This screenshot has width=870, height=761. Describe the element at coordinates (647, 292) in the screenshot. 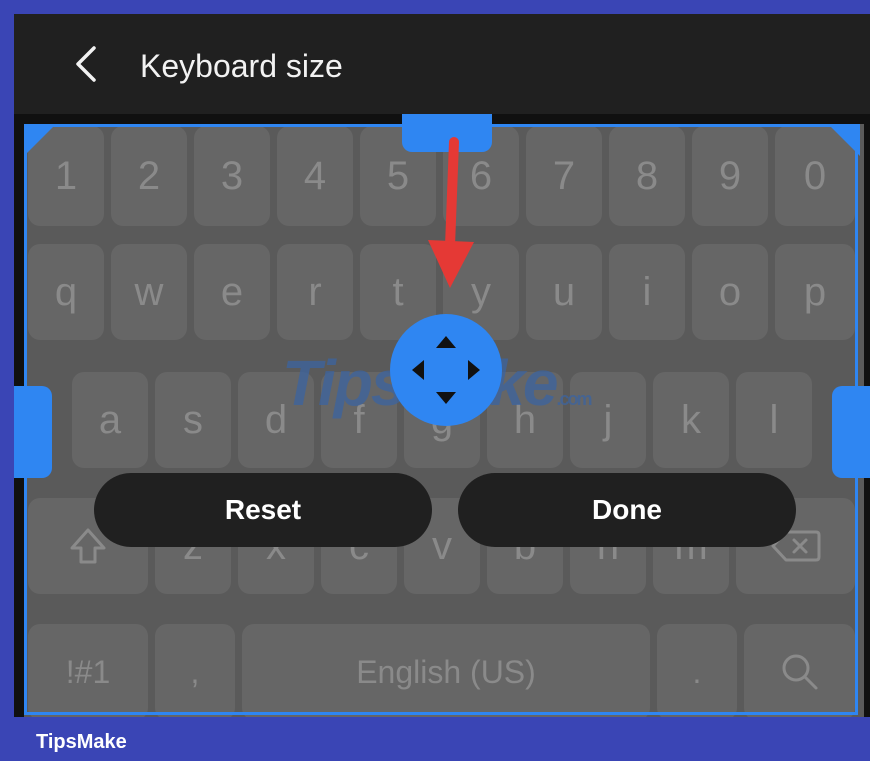

I see `key-i: i` at that location.